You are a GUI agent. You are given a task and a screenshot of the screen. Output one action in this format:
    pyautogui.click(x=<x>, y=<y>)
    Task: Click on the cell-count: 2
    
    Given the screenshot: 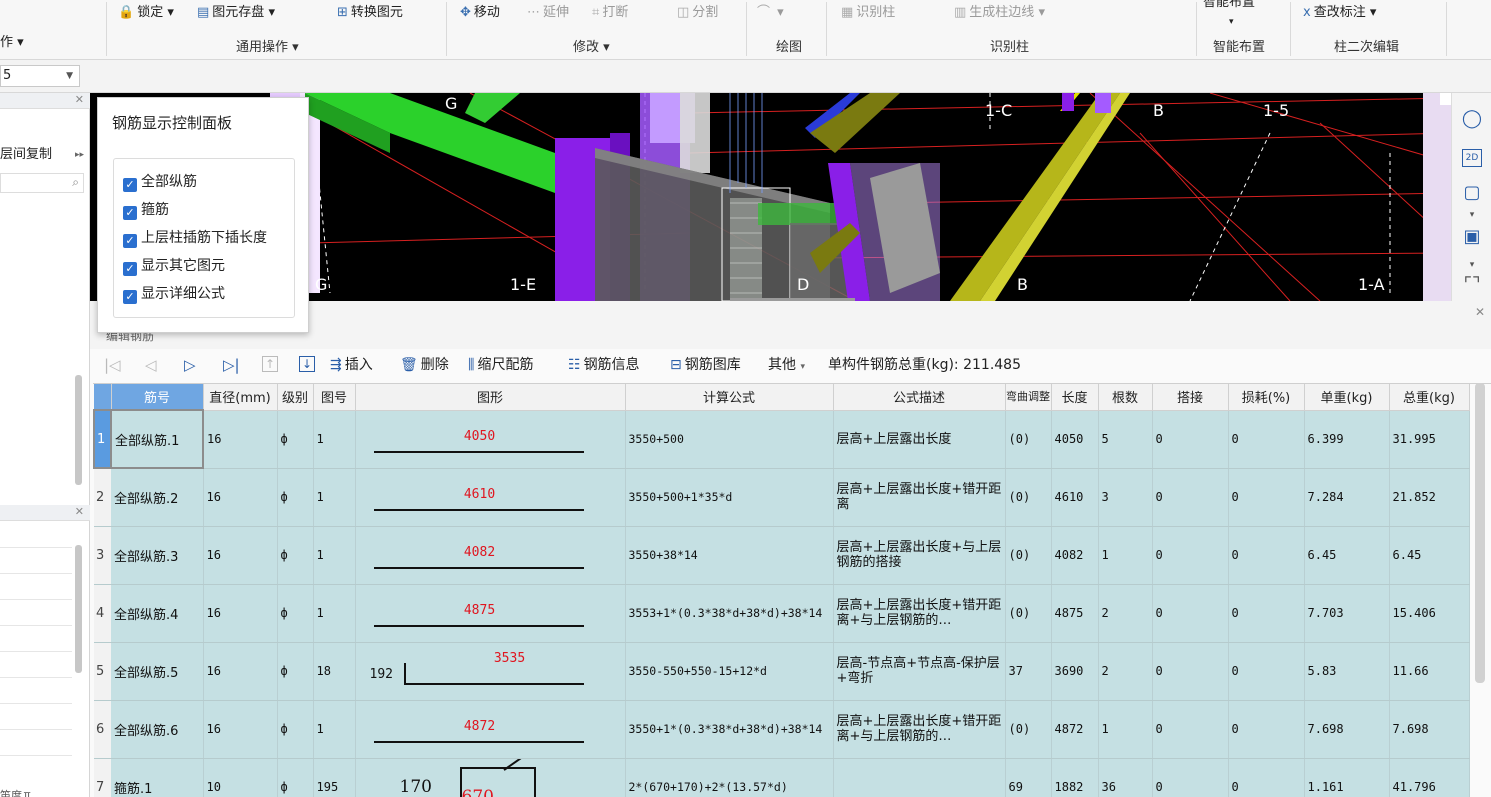 What is the action you would take?
    pyautogui.click(x=1125, y=613)
    